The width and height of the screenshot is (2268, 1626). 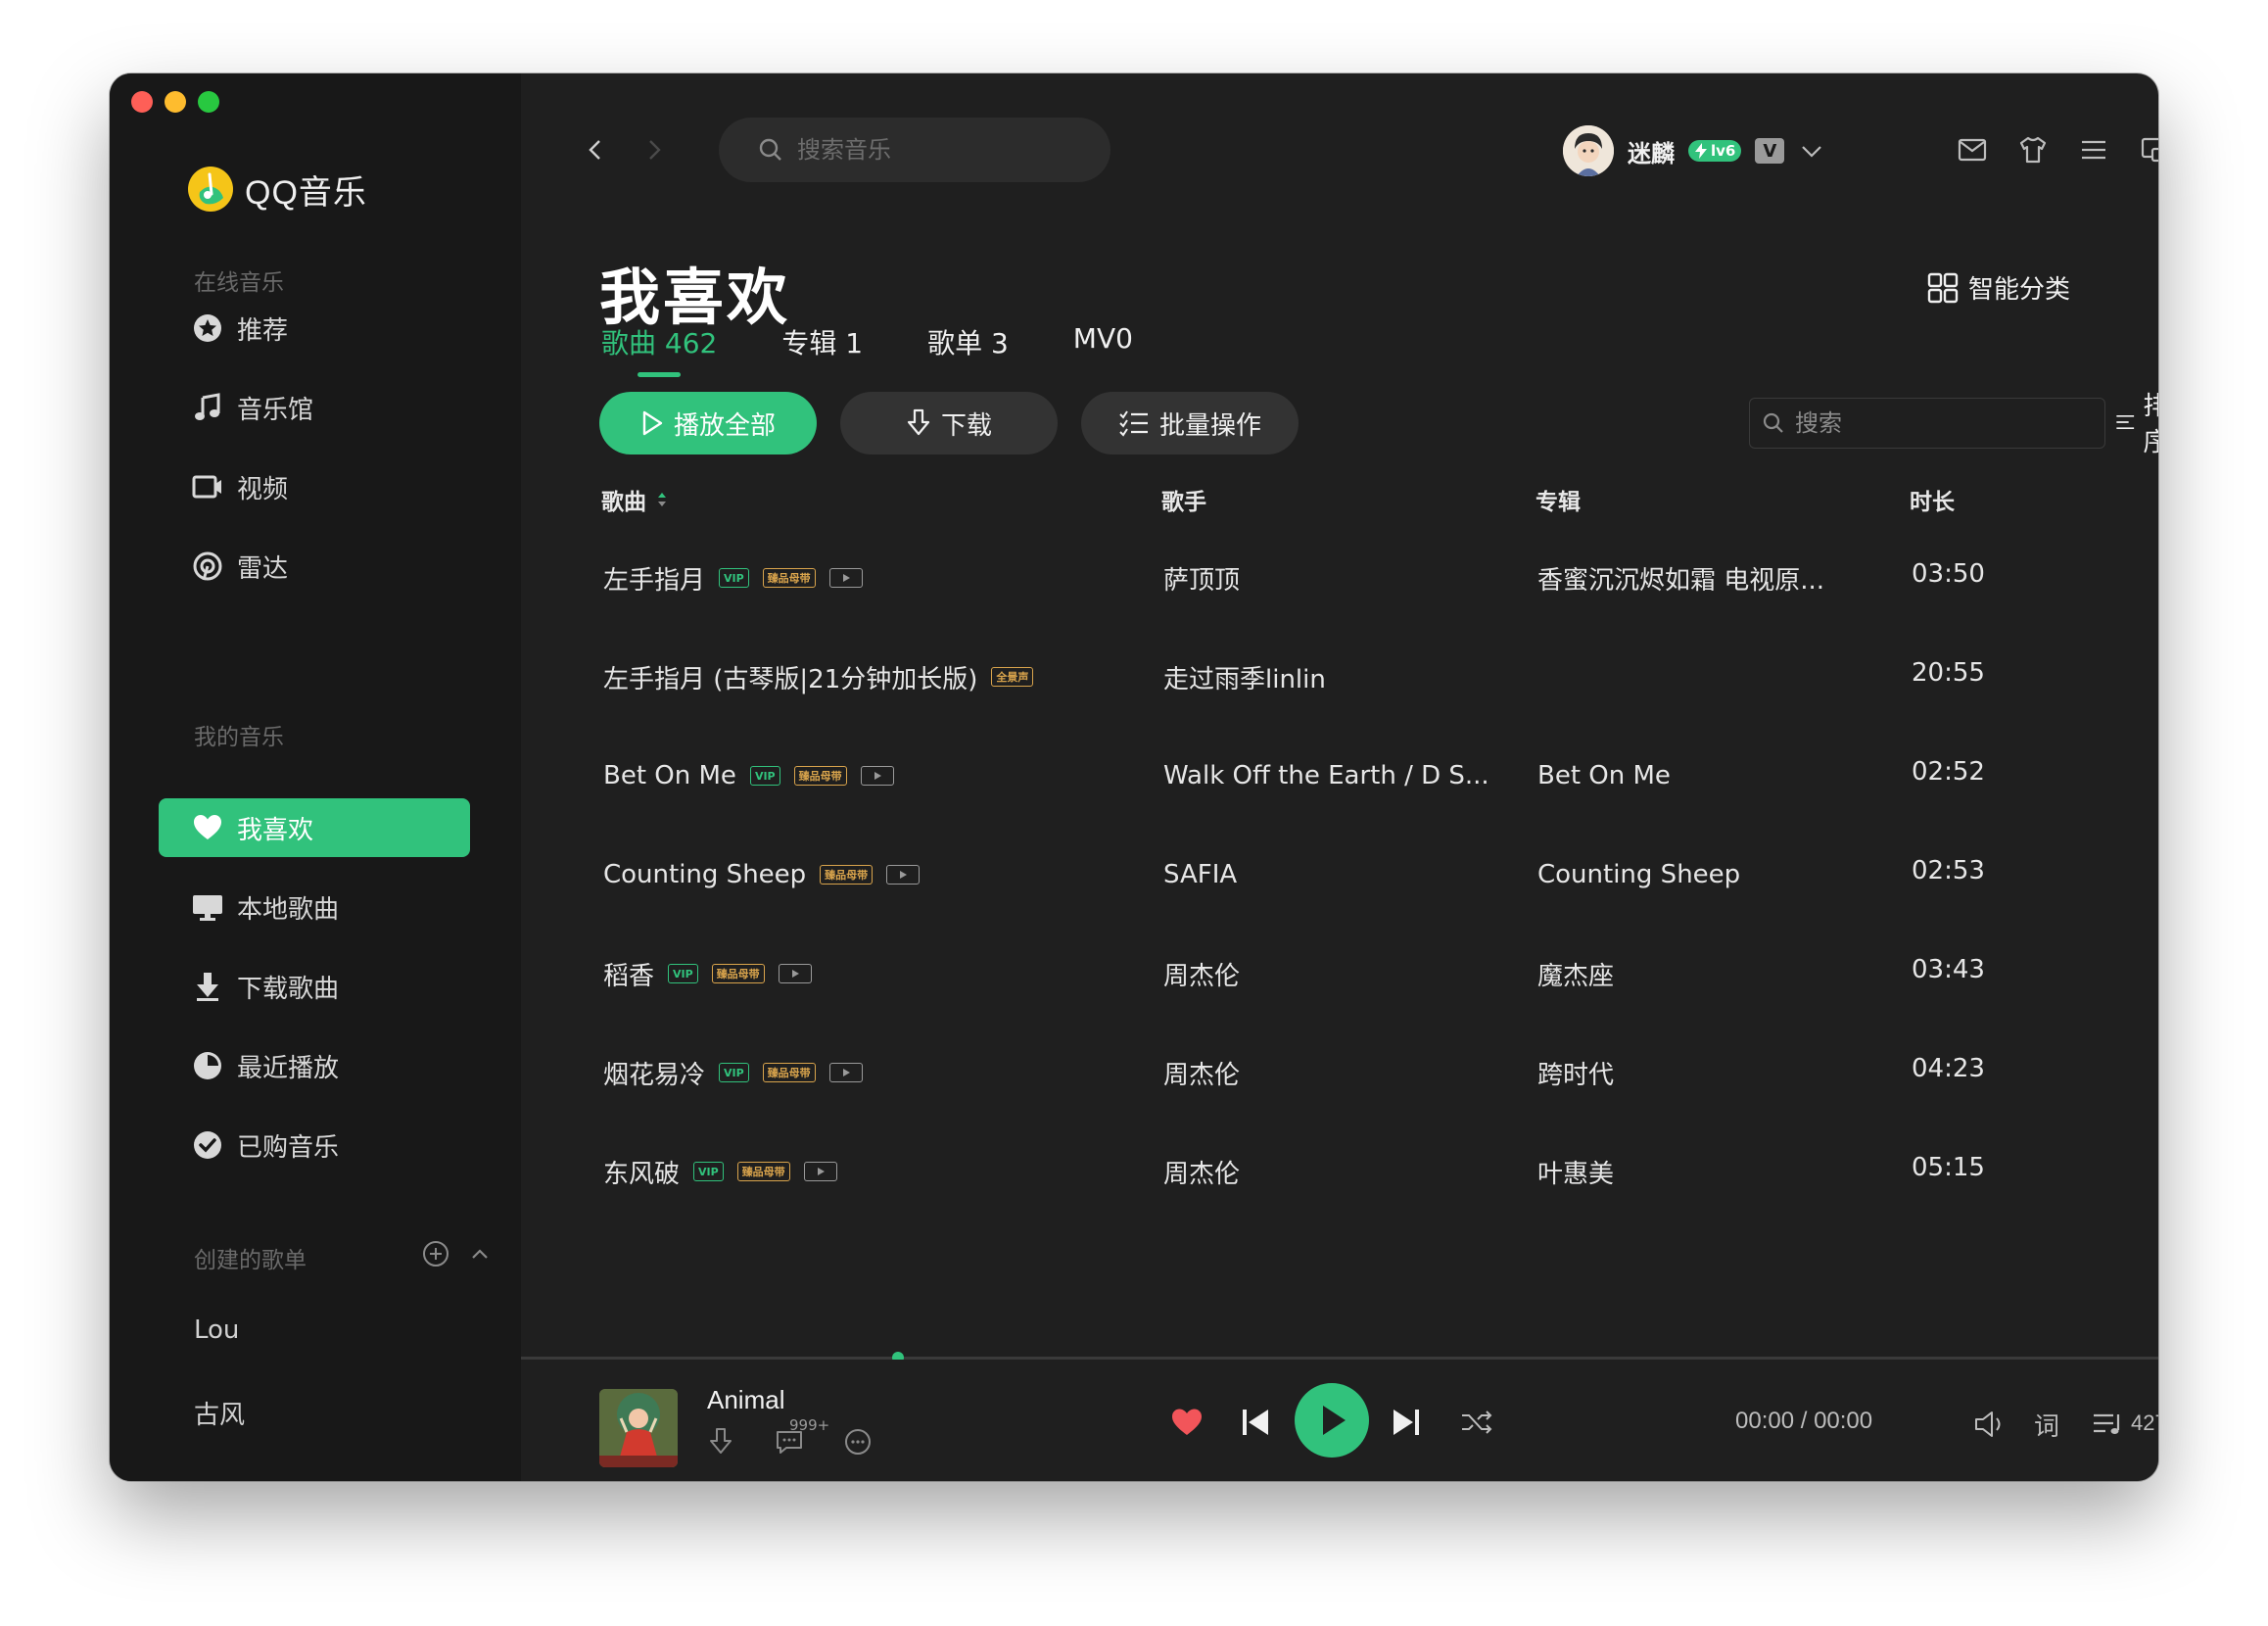 What do you see at coordinates (1339, 677) in the screenshot?
I see `table-row: 左手指月 (古琴版|21分钟加长版) 全景声 走过雨季linlin 20:55` at bounding box center [1339, 677].